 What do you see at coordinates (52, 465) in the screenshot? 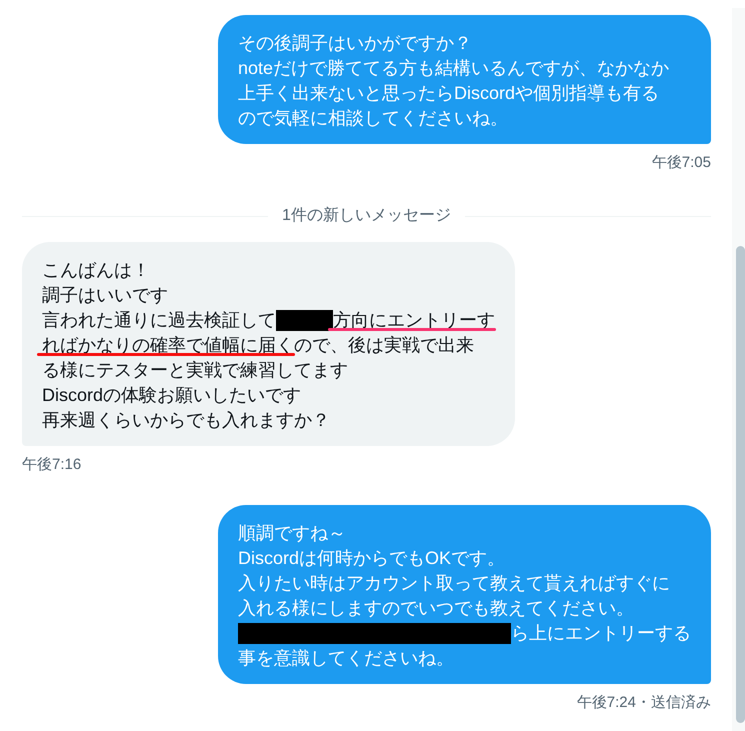
I see `message-timestamp: 午後7:16` at bounding box center [52, 465].